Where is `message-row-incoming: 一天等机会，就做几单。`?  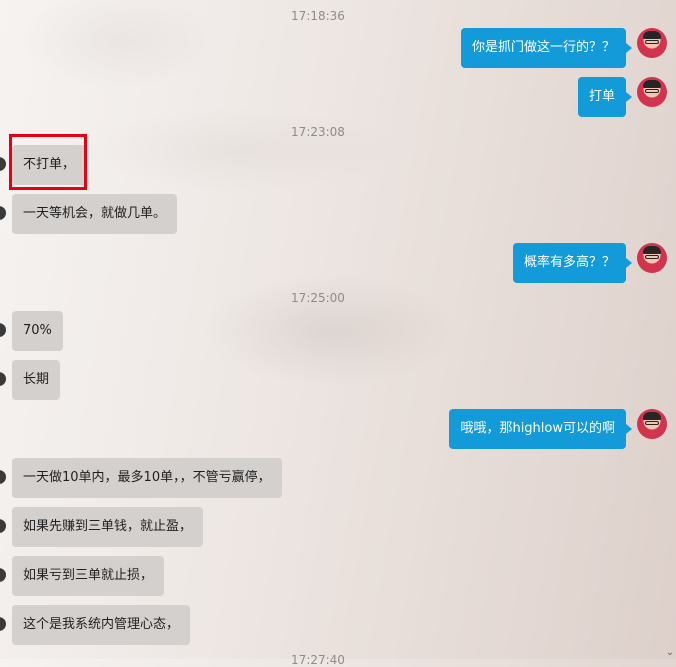 message-row-incoming: 一天等机会，就做几单。 is located at coordinates (338, 214).